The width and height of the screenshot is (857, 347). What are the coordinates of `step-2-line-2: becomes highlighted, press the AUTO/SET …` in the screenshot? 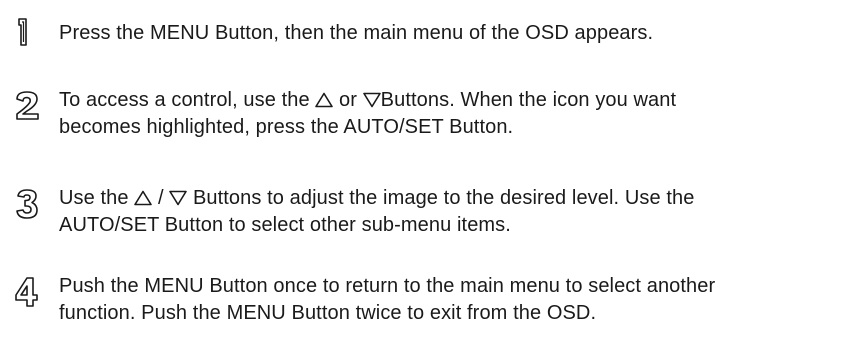 It's located at (286, 127).